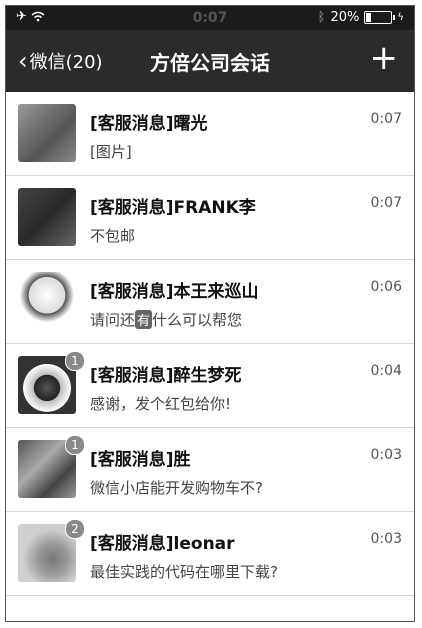  Describe the element at coordinates (210, 470) in the screenshot. I see `list-item: 1 [客服消息]胜 微信小店能开发购物车不? 0:03` at that location.